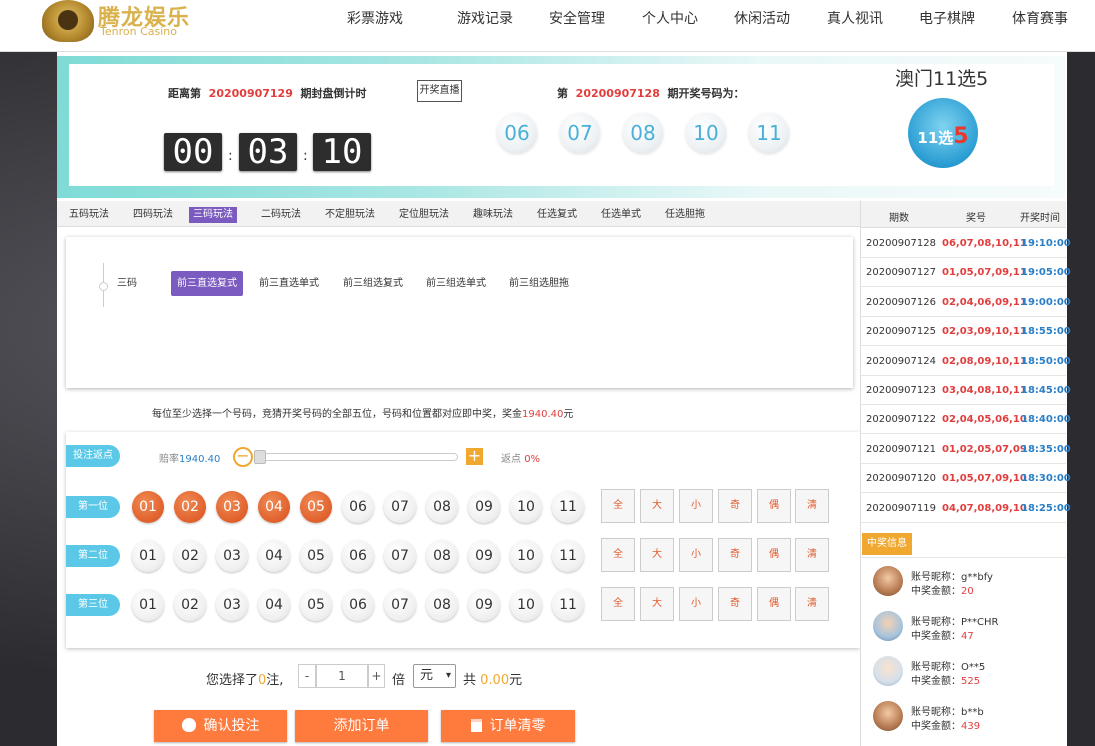 The height and width of the screenshot is (746, 1095). Describe the element at coordinates (350, 215) in the screenshot. I see `tab-indefinite: 不定胆玩法` at that location.